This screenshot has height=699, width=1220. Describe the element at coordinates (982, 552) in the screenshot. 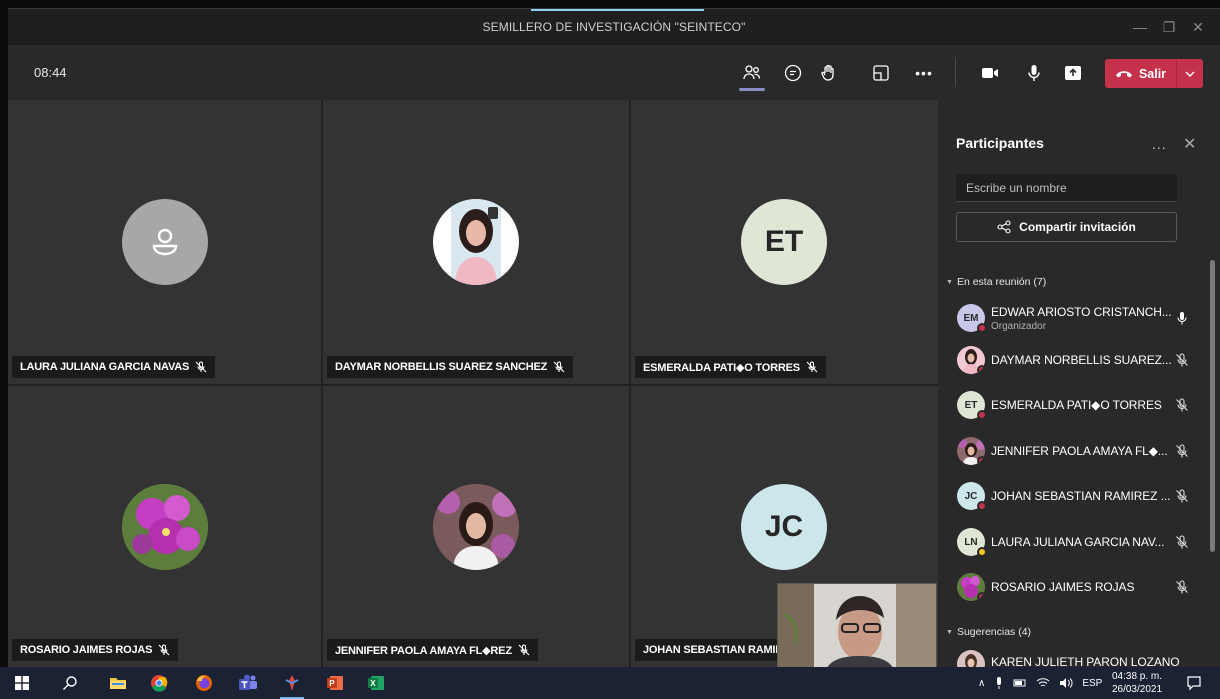

I see `presence-away-icon` at that location.